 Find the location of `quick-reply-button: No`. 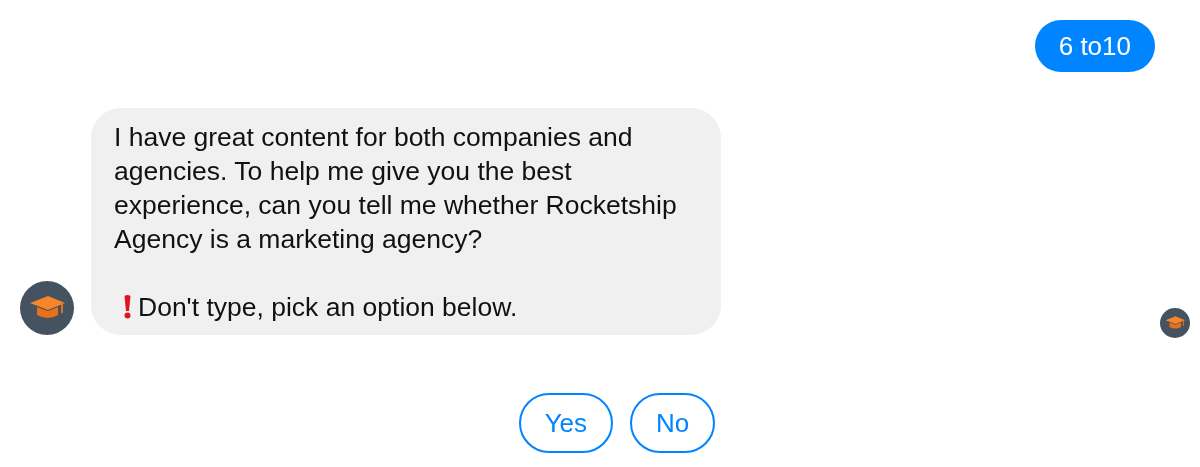

quick-reply-button: No is located at coordinates (673, 423).